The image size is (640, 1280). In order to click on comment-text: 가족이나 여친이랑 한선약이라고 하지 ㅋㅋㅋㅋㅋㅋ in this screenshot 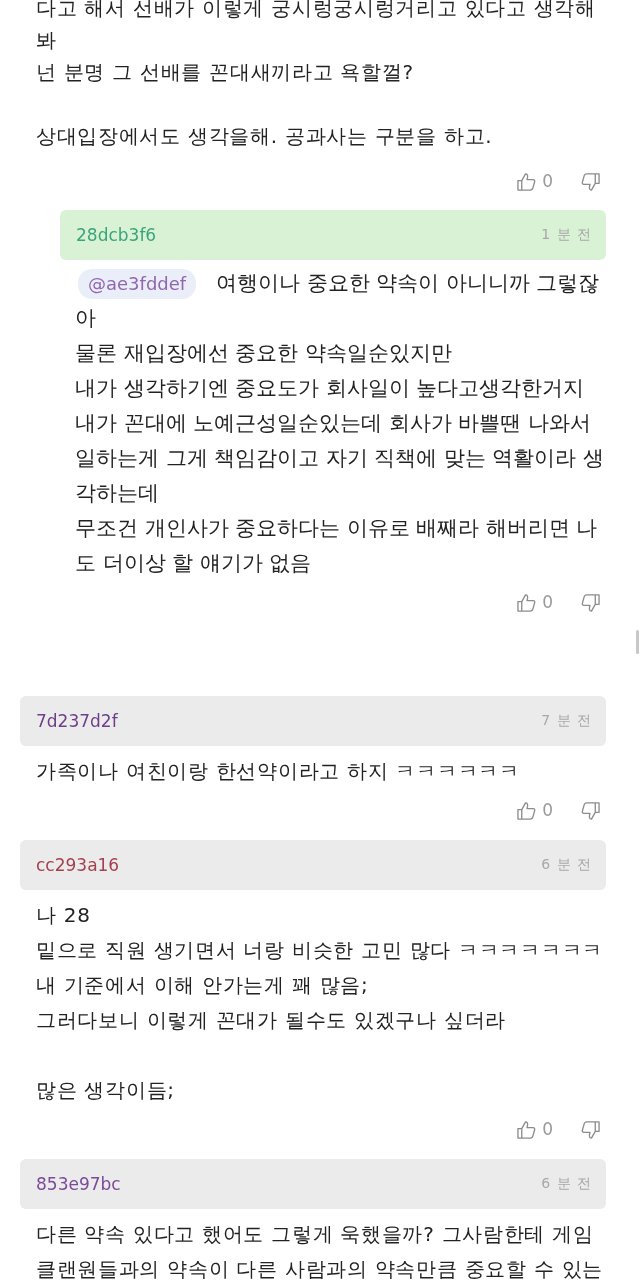, I will do `click(278, 771)`.